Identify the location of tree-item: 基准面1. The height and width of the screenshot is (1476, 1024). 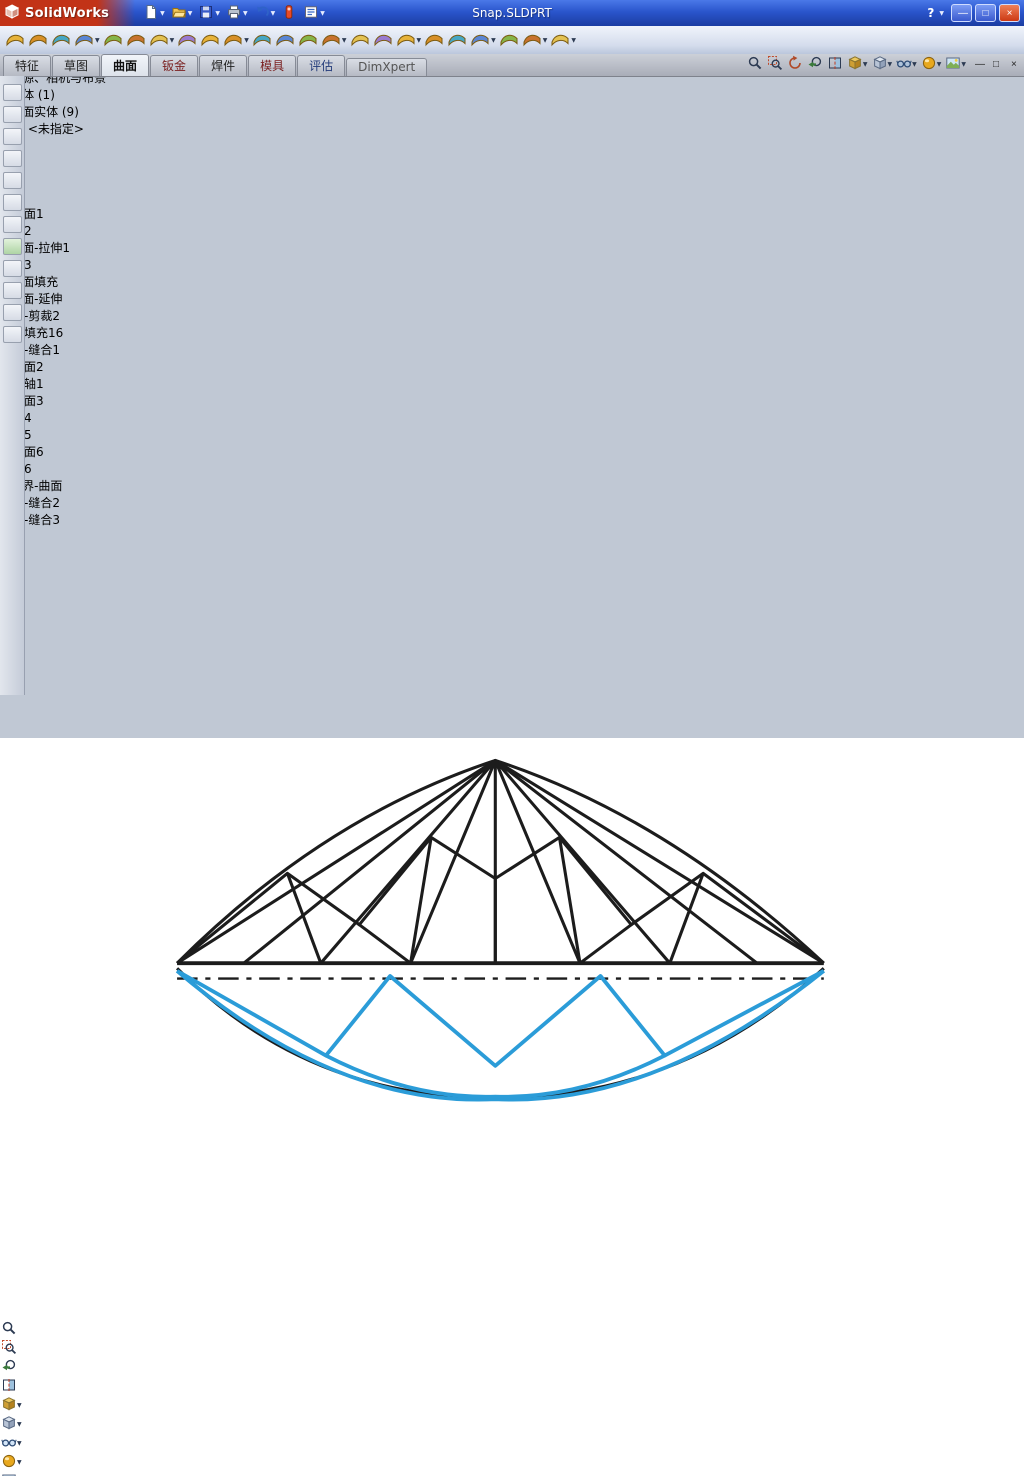
(512, 213).